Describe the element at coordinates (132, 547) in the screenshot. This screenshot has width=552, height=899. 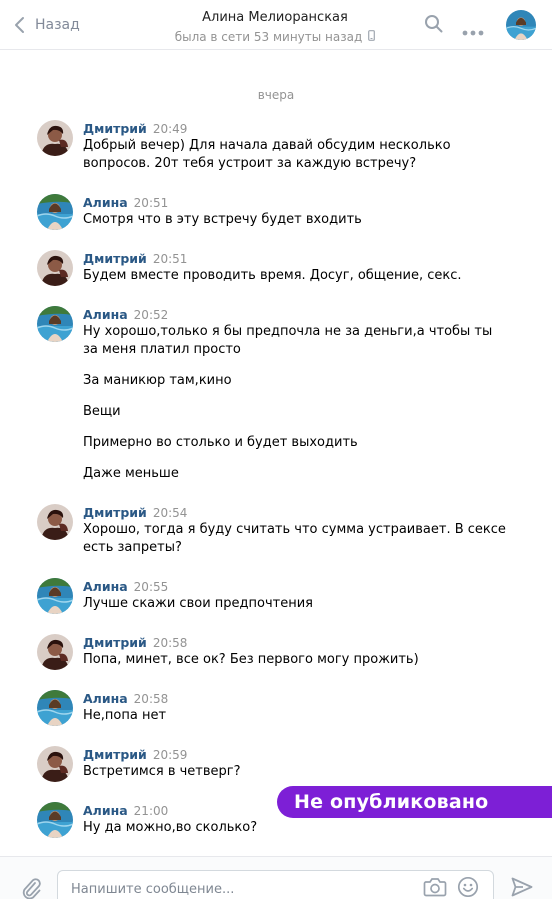
I see `message-text: есть запреты?` at that location.